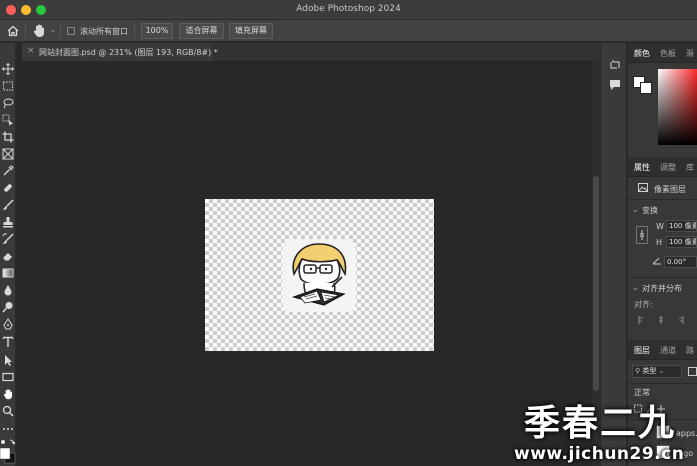 Image resolution: width=697 pixels, height=466 pixels. Describe the element at coordinates (8, 205) in the screenshot. I see `brush-tool-icon` at that location.